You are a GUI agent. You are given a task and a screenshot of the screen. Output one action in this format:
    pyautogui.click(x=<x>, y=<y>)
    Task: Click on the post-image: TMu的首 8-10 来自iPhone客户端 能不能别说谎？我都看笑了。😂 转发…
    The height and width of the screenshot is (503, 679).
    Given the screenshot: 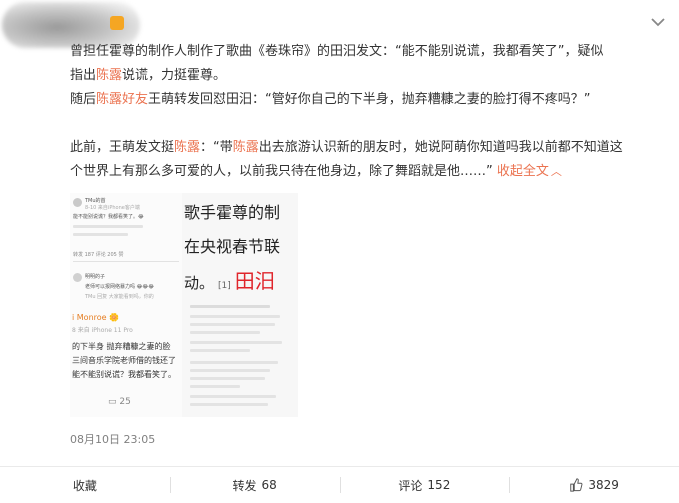 What is the action you would take?
    pyautogui.click(x=184, y=305)
    